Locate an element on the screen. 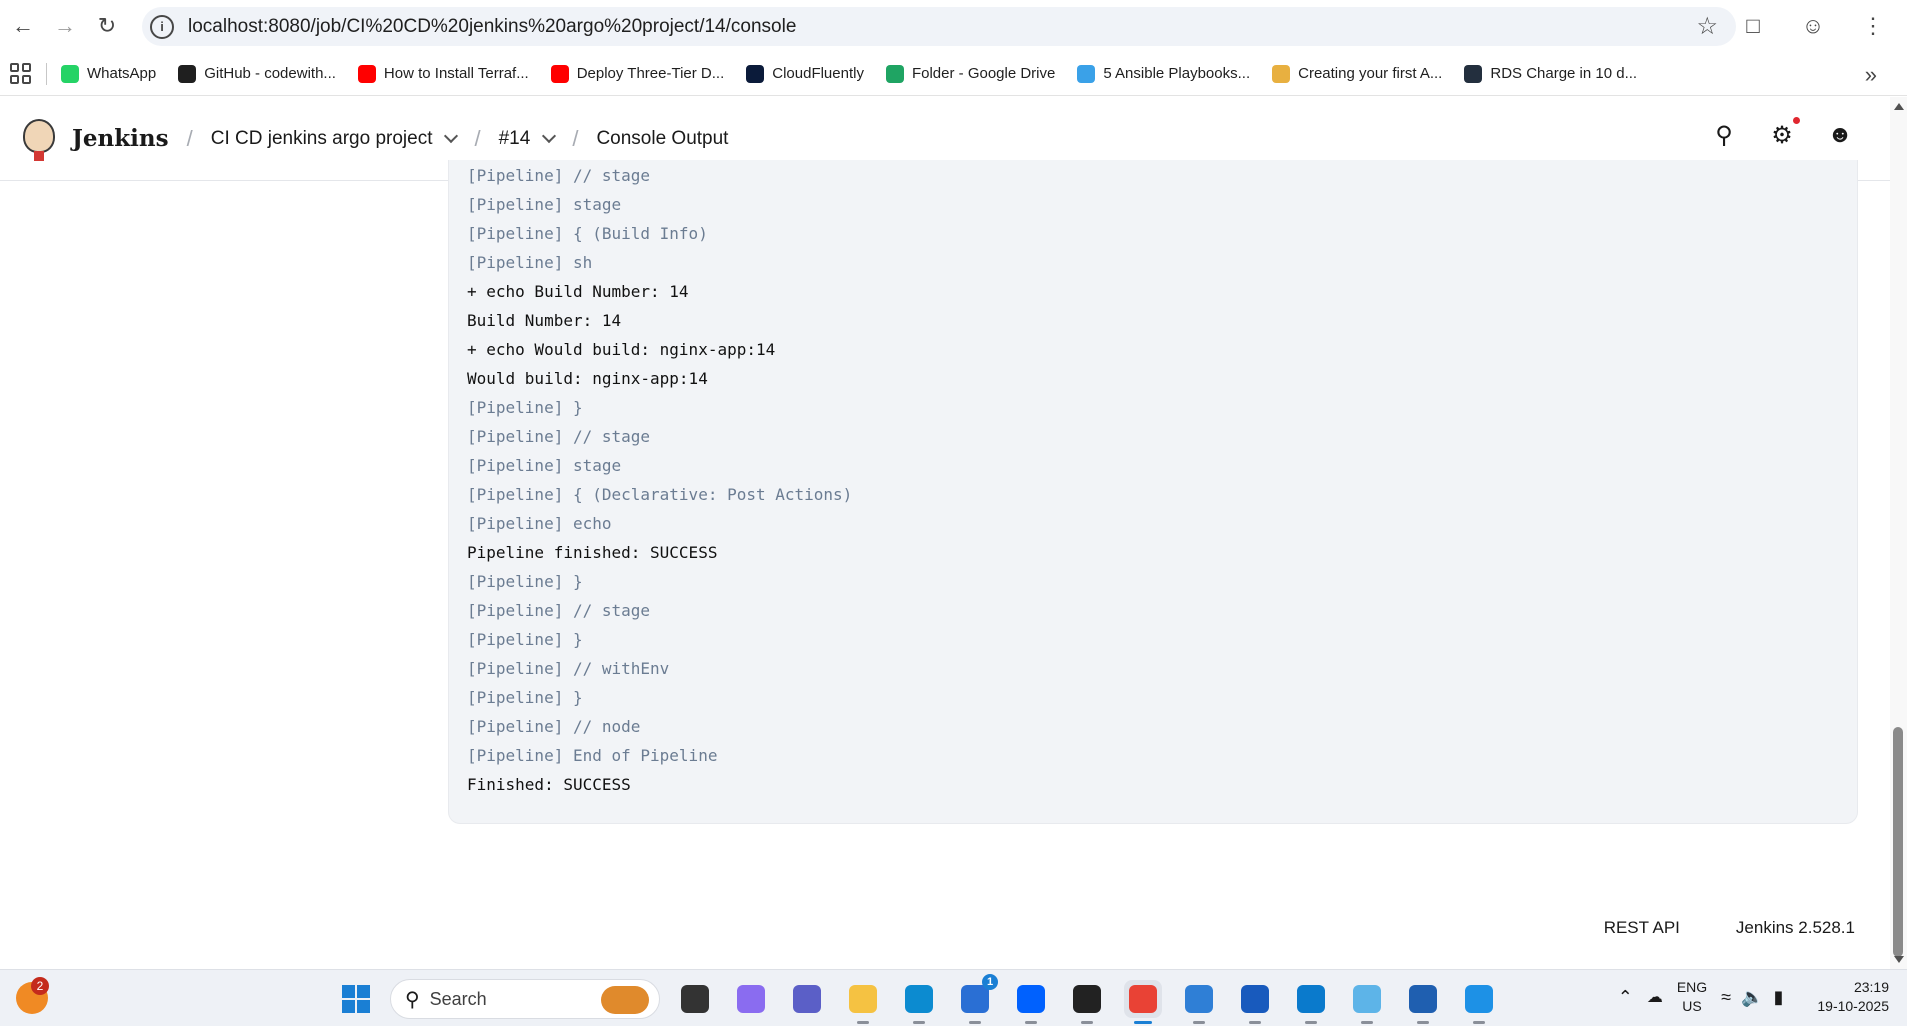  file-explorer-taskbar-icon is located at coordinates (863, 1002).